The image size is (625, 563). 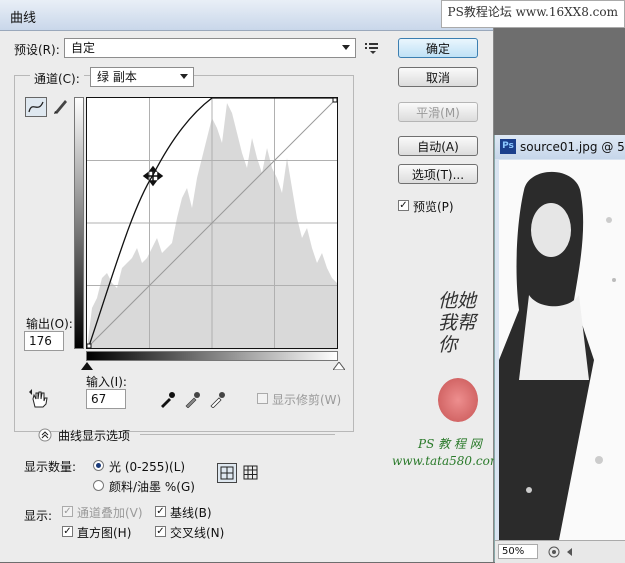 What do you see at coordinates (246, 15) in the screenshot?
I see `title-bar: 曲线` at bounding box center [246, 15].